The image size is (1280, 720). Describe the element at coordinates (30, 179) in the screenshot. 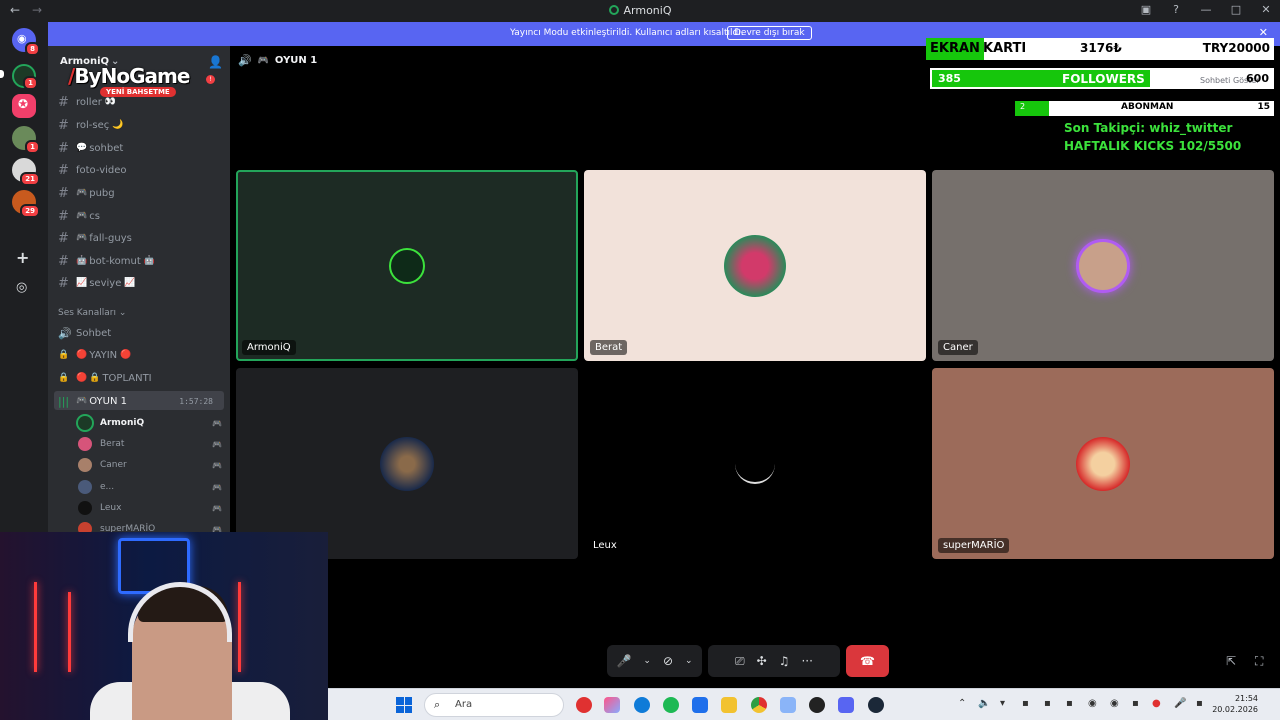

I see `server-badge: 21` at that location.